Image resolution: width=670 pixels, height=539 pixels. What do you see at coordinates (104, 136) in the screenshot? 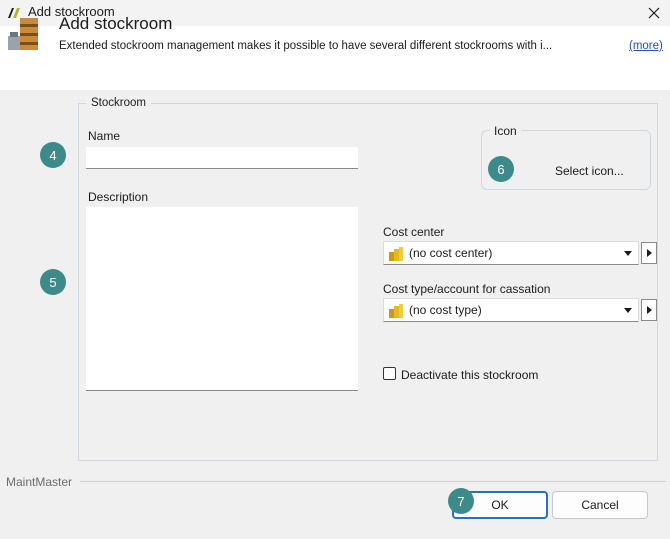
I see `name-label: Name` at bounding box center [104, 136].